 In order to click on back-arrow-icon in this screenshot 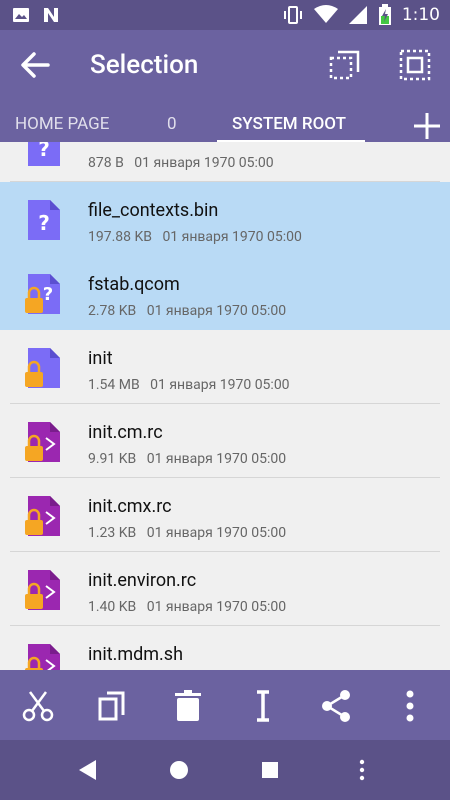, I will do `click(35, 65)`.